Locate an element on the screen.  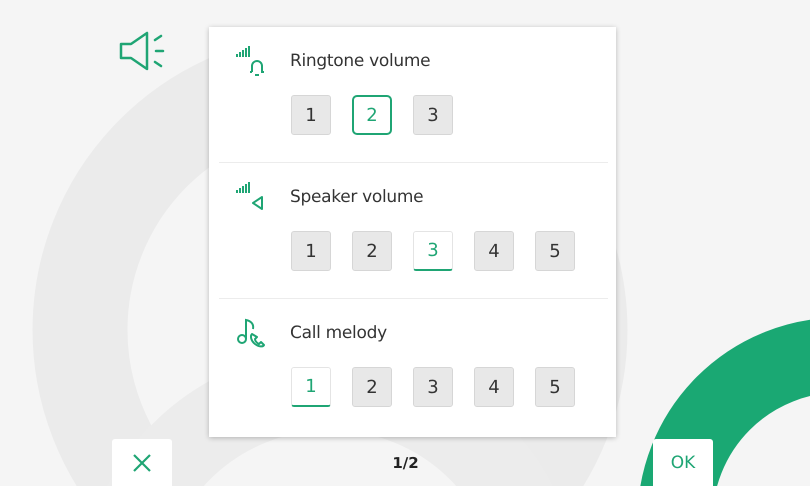
volume-bell-icon is located at coordinates (251, 61).